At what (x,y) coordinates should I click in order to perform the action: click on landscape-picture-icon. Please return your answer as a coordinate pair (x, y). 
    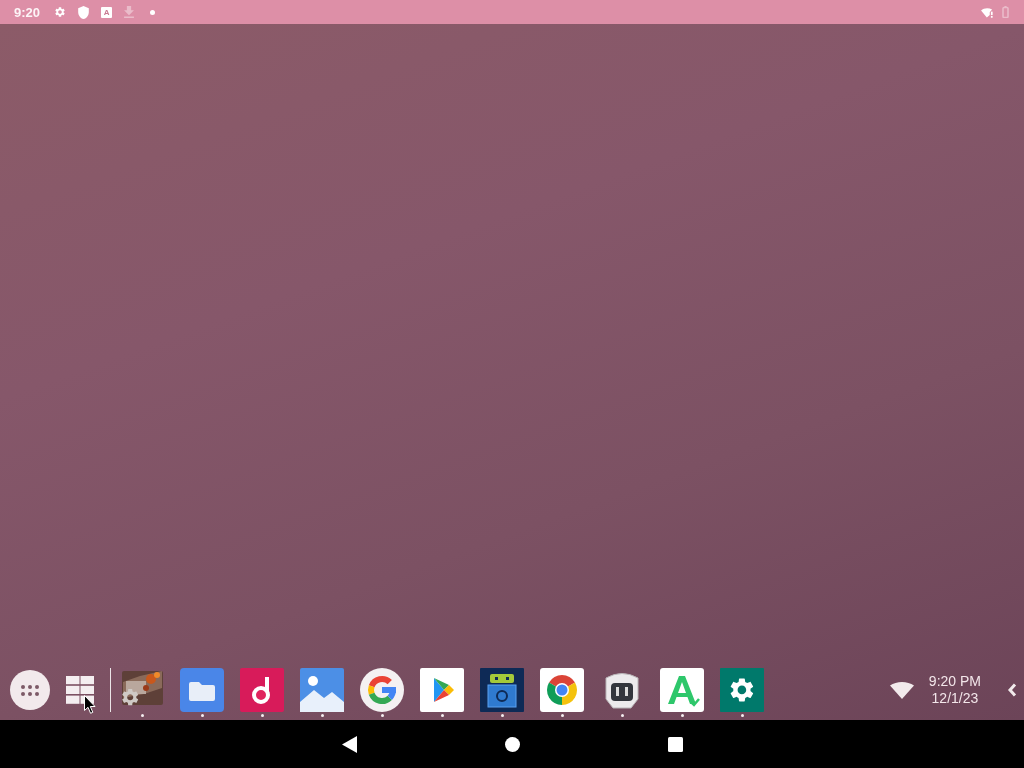
    Looking at the image, I should click on (322, 690).